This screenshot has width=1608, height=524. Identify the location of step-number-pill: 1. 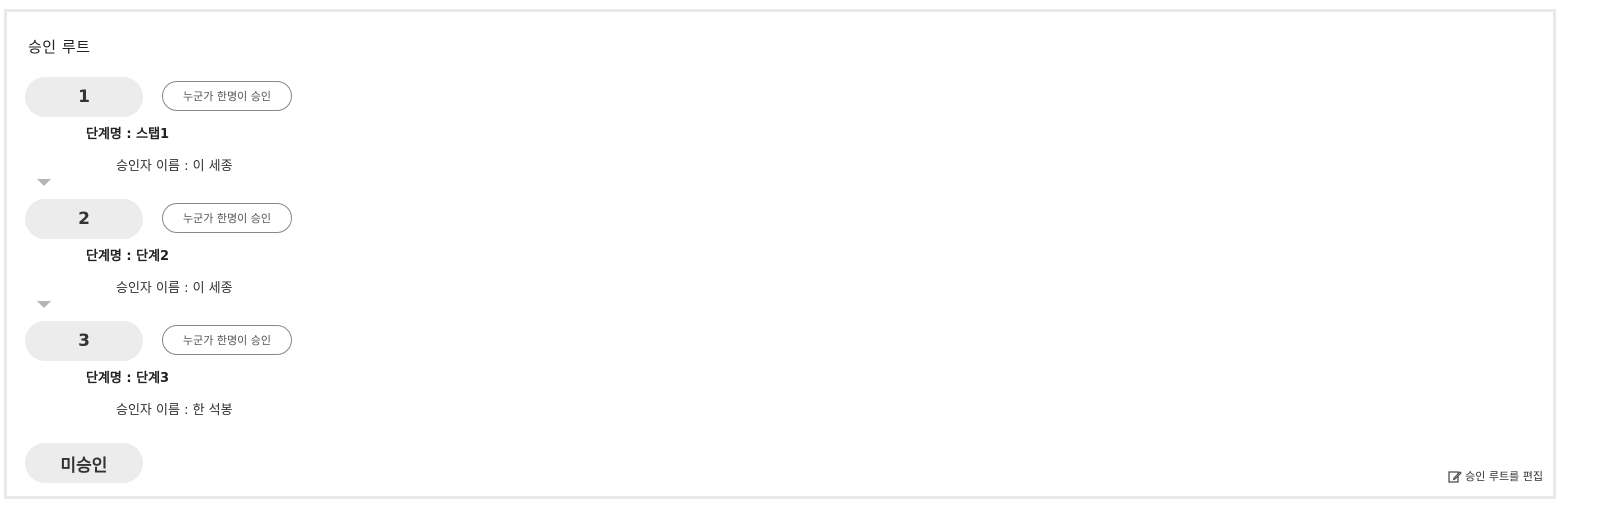
(84, 97).